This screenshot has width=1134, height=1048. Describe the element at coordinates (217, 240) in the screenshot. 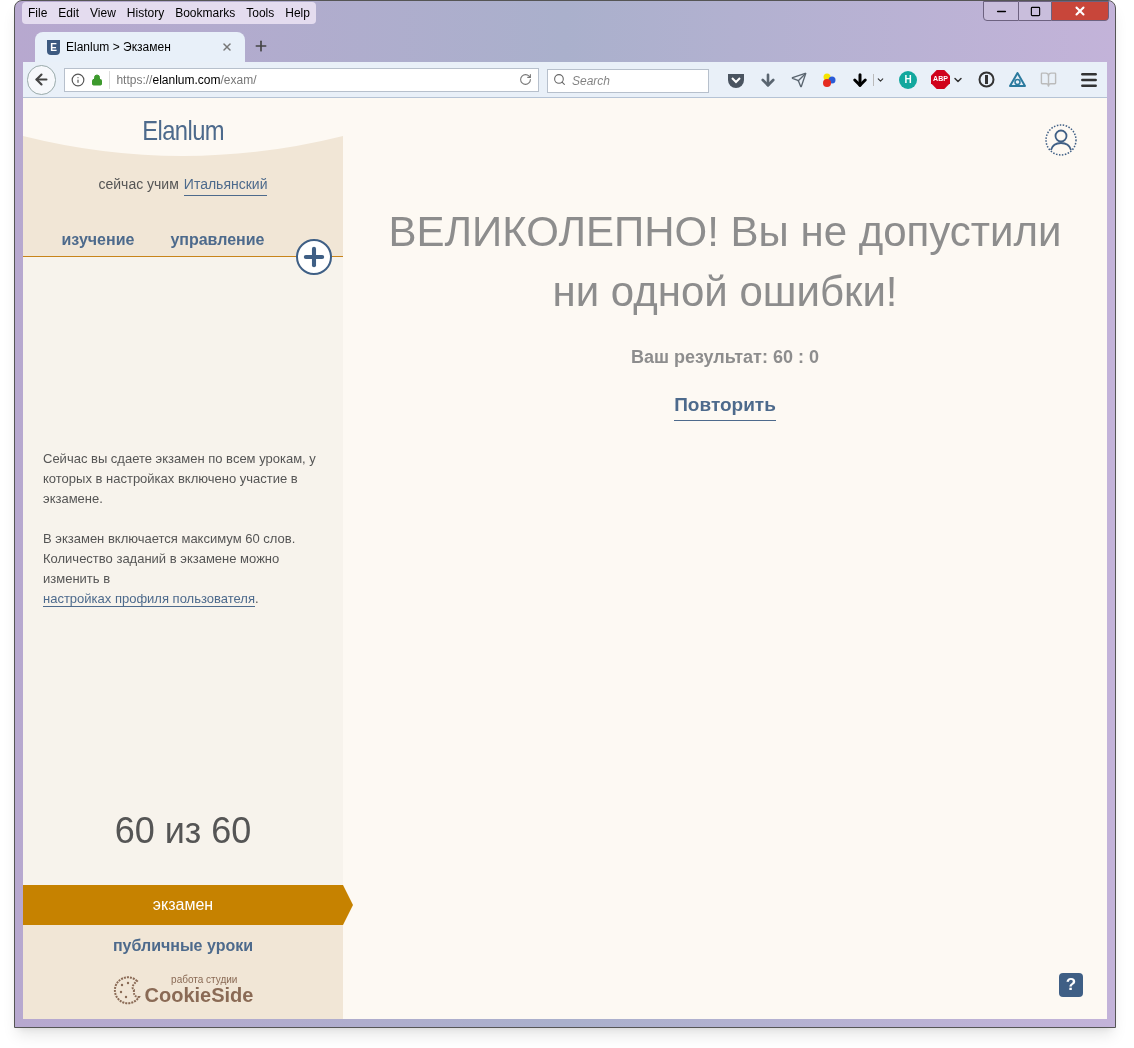

I see `sidebar-tab: управление` at that location.